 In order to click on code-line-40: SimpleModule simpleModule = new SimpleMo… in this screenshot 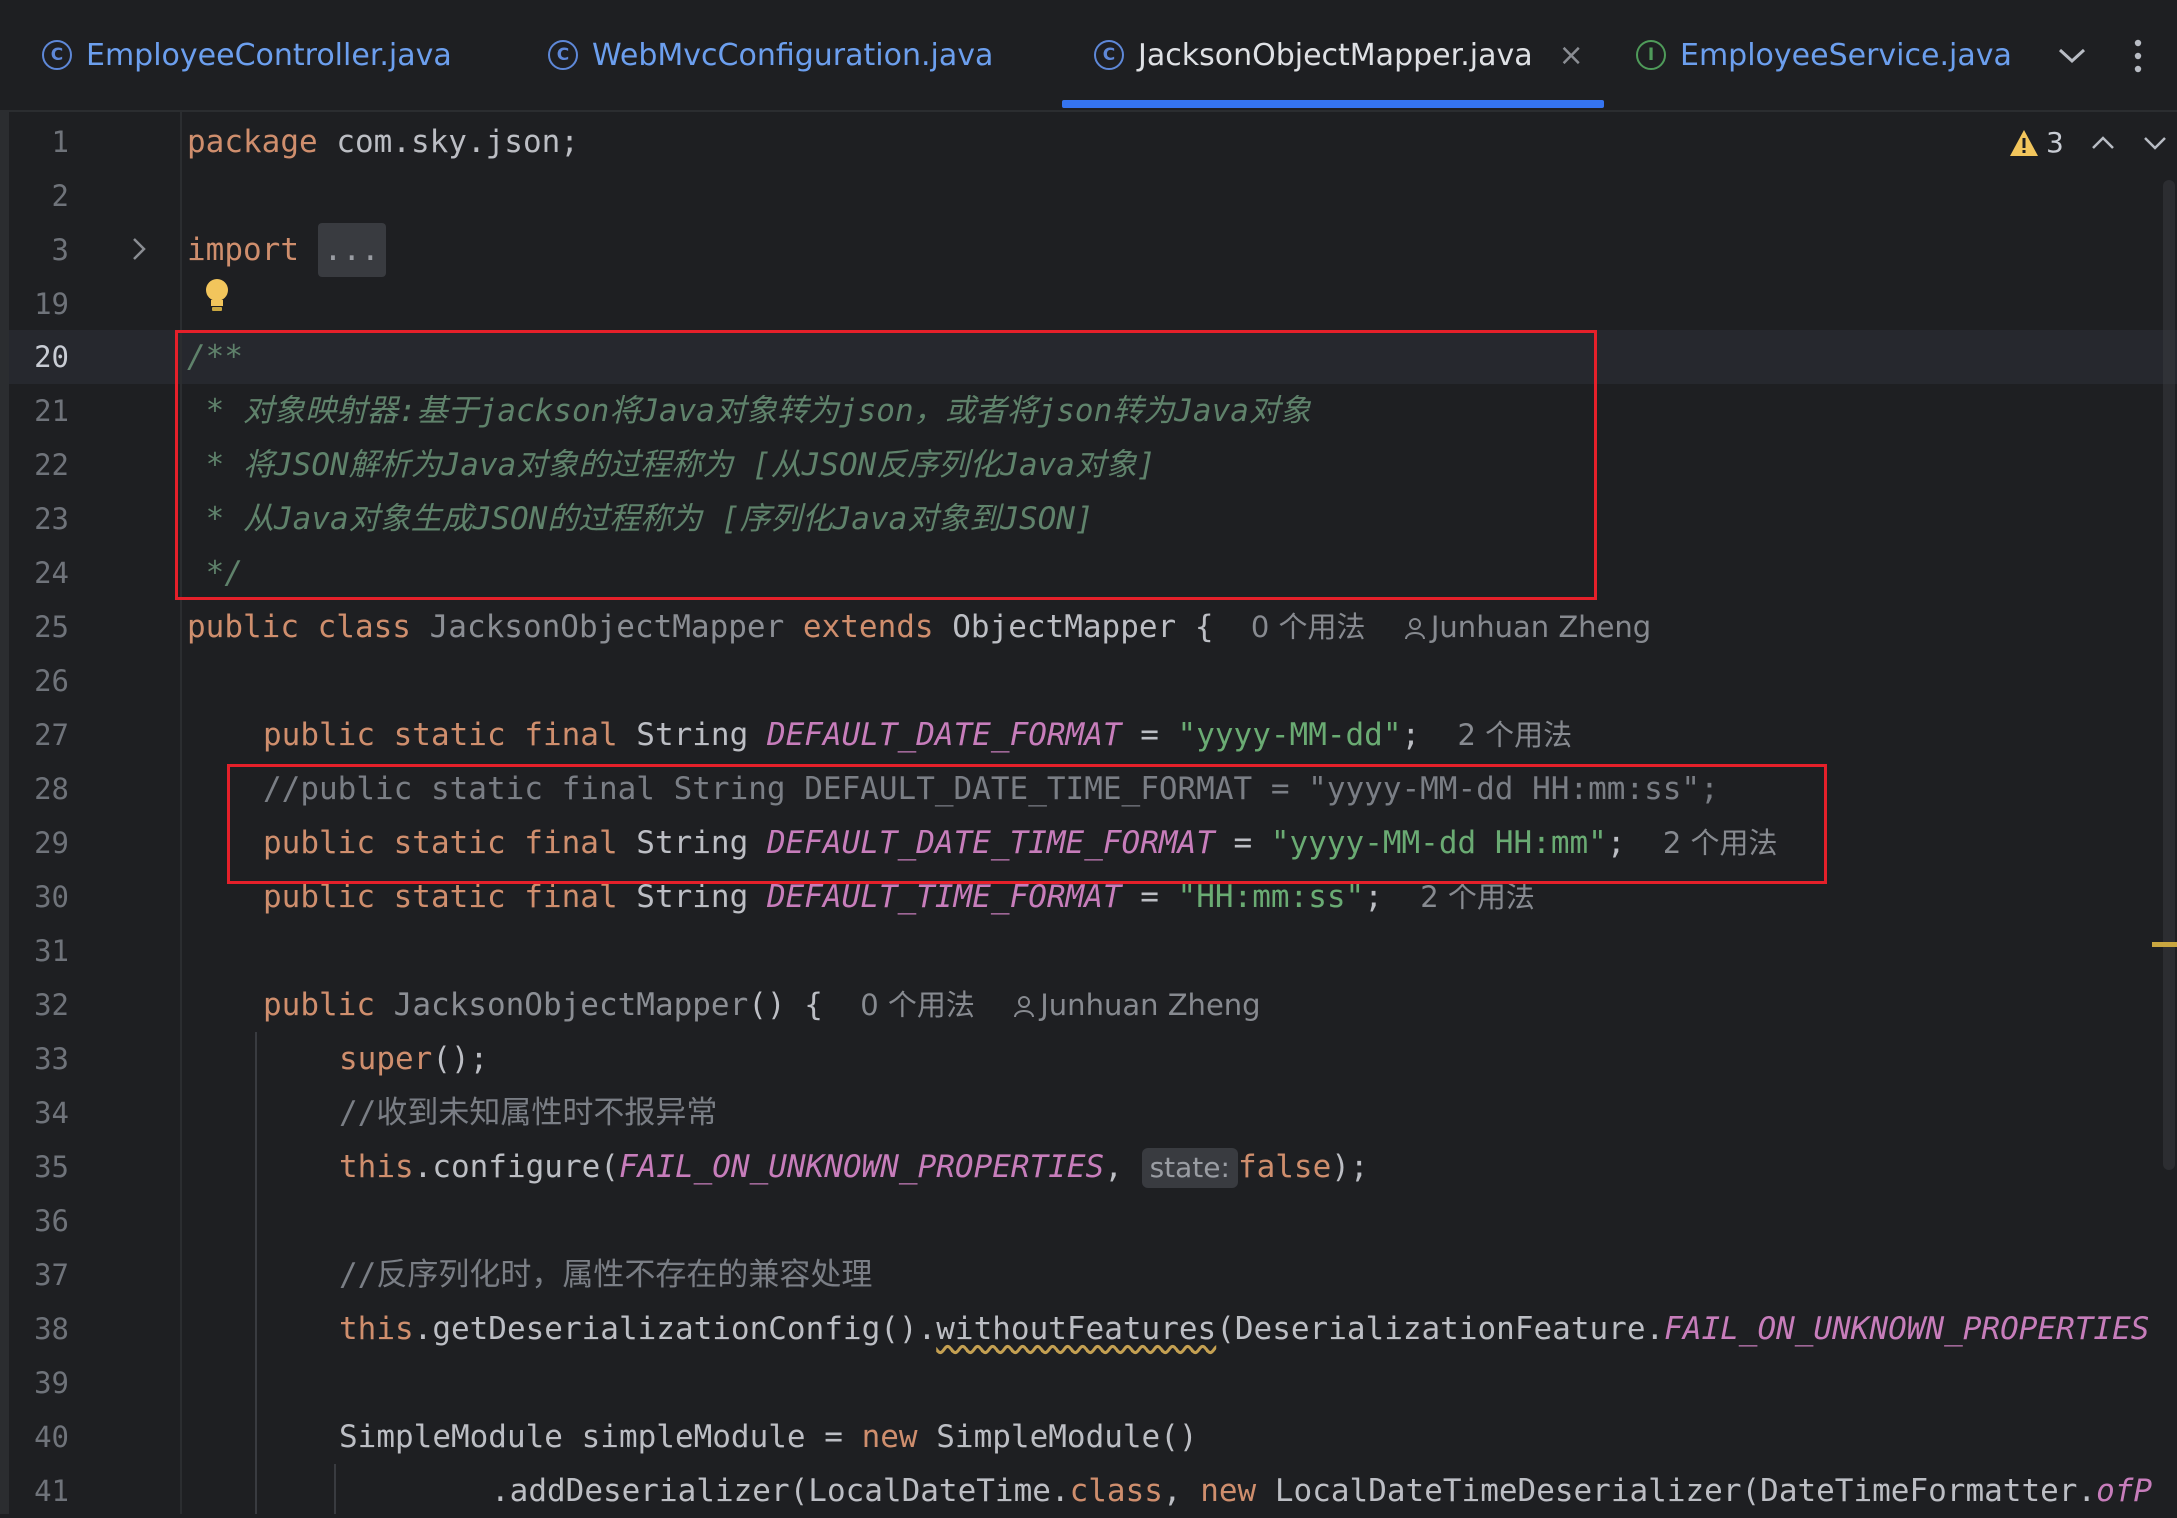, I will do `click(768, 1437)`.